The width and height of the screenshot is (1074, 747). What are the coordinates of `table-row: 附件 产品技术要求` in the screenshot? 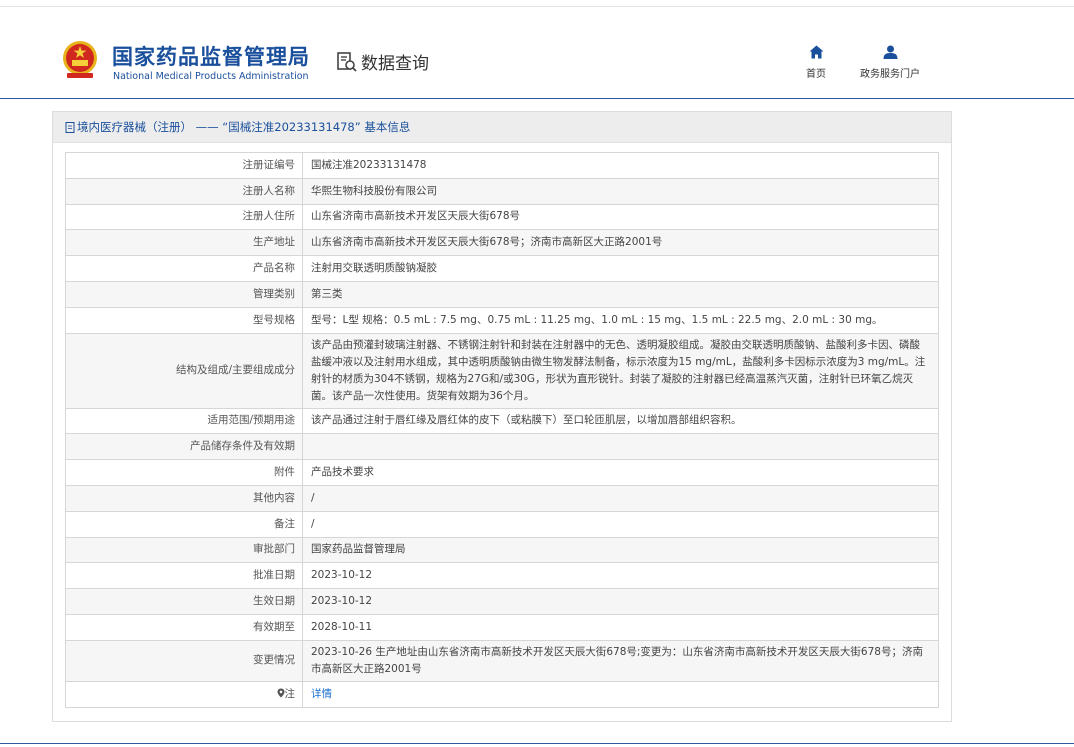 It's located at (502, 472).